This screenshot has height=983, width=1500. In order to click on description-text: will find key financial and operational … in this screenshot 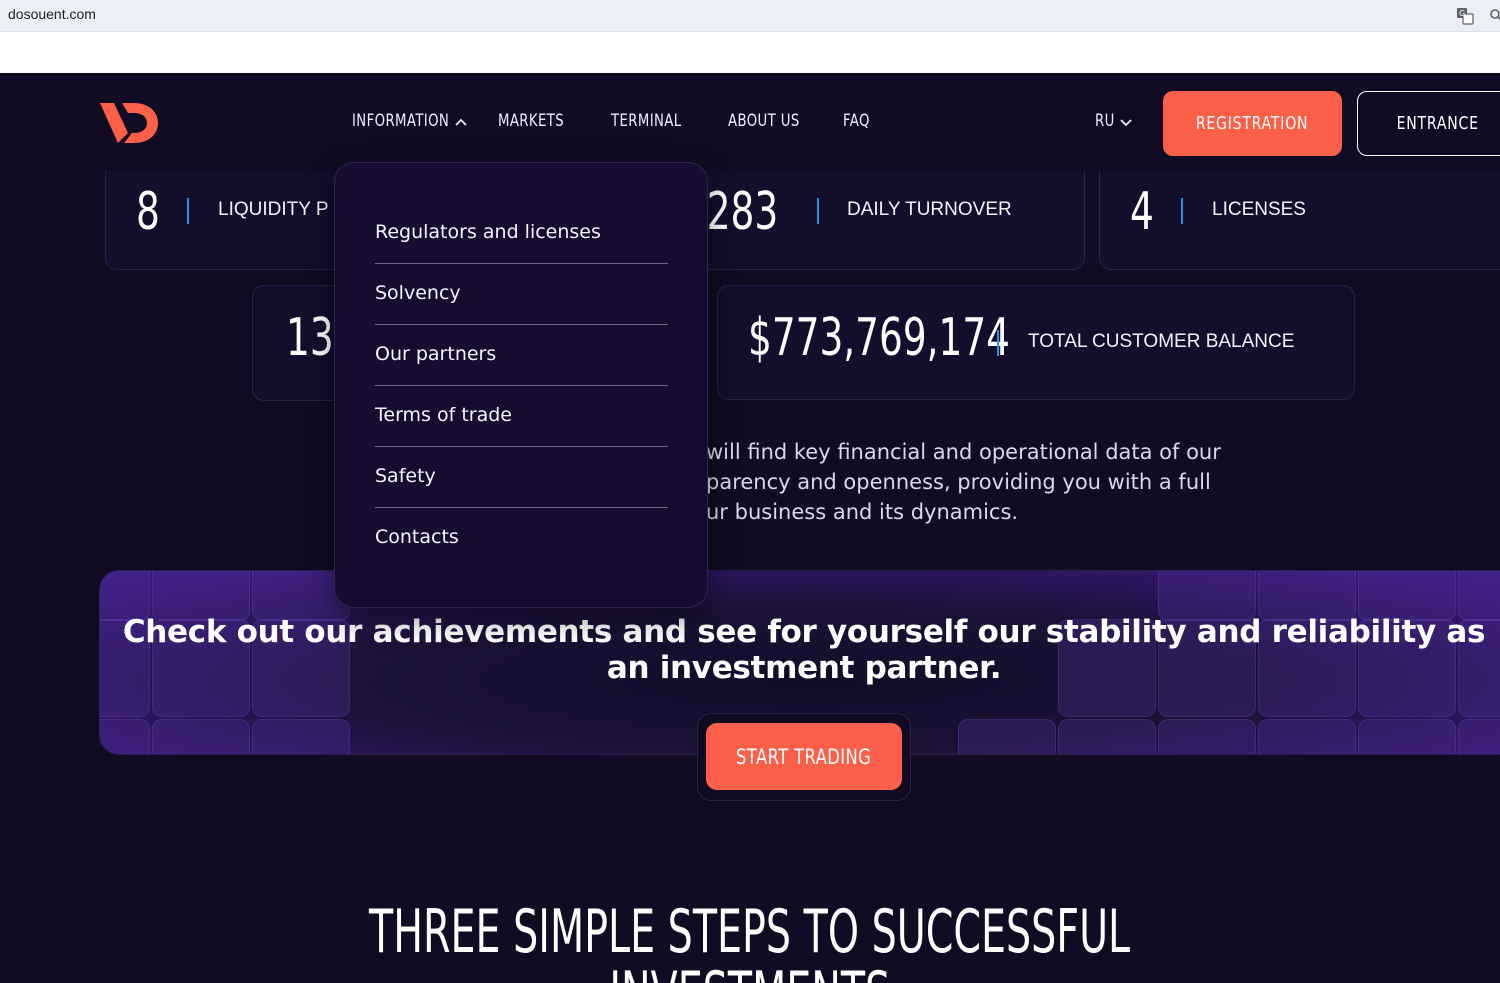, I will do `click(986, 482)`.